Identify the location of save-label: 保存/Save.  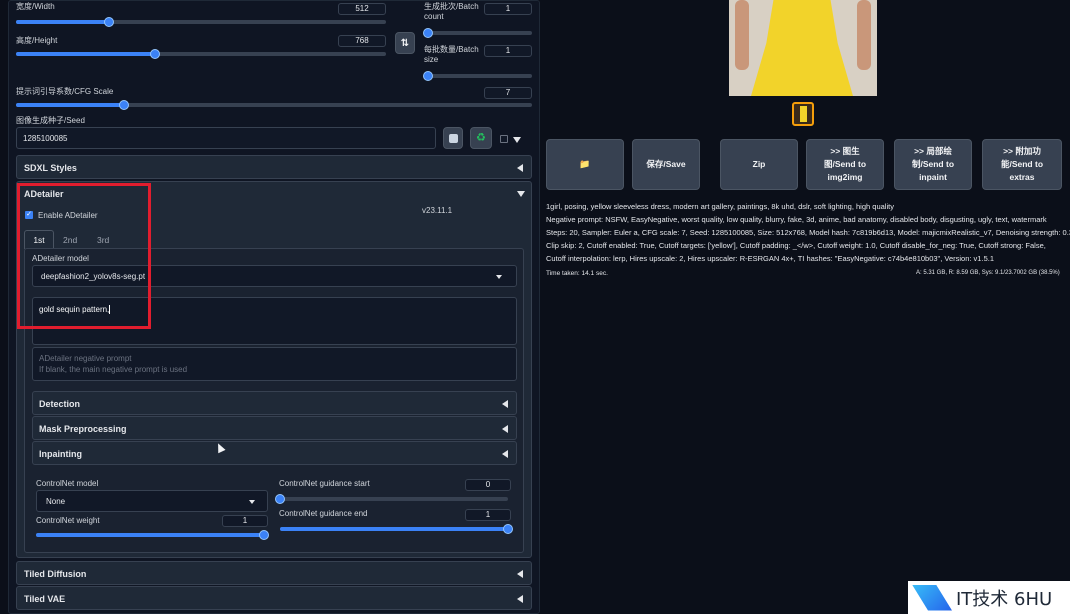
(666, 164).